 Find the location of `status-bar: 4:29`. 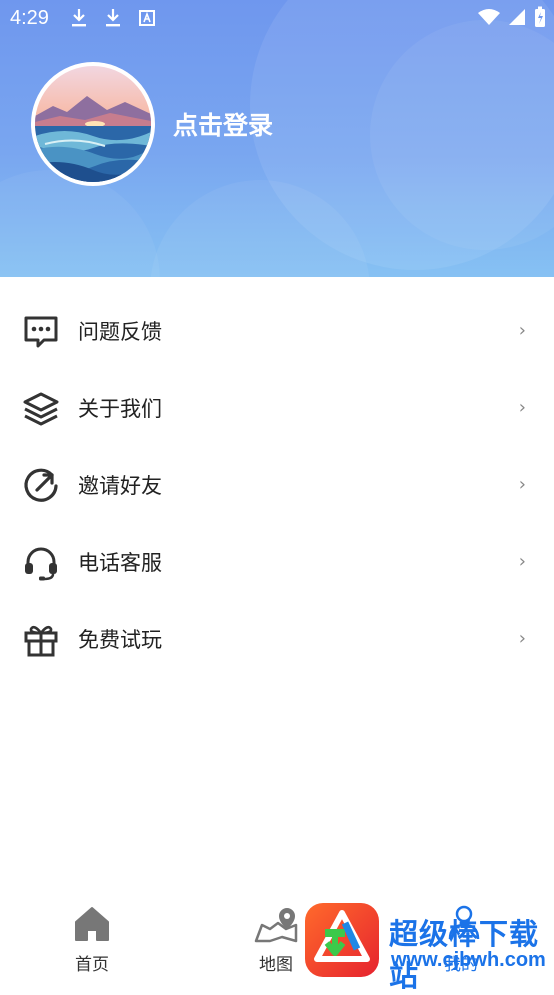

status-bar: 4:29 is located at coordinates (277, 18).